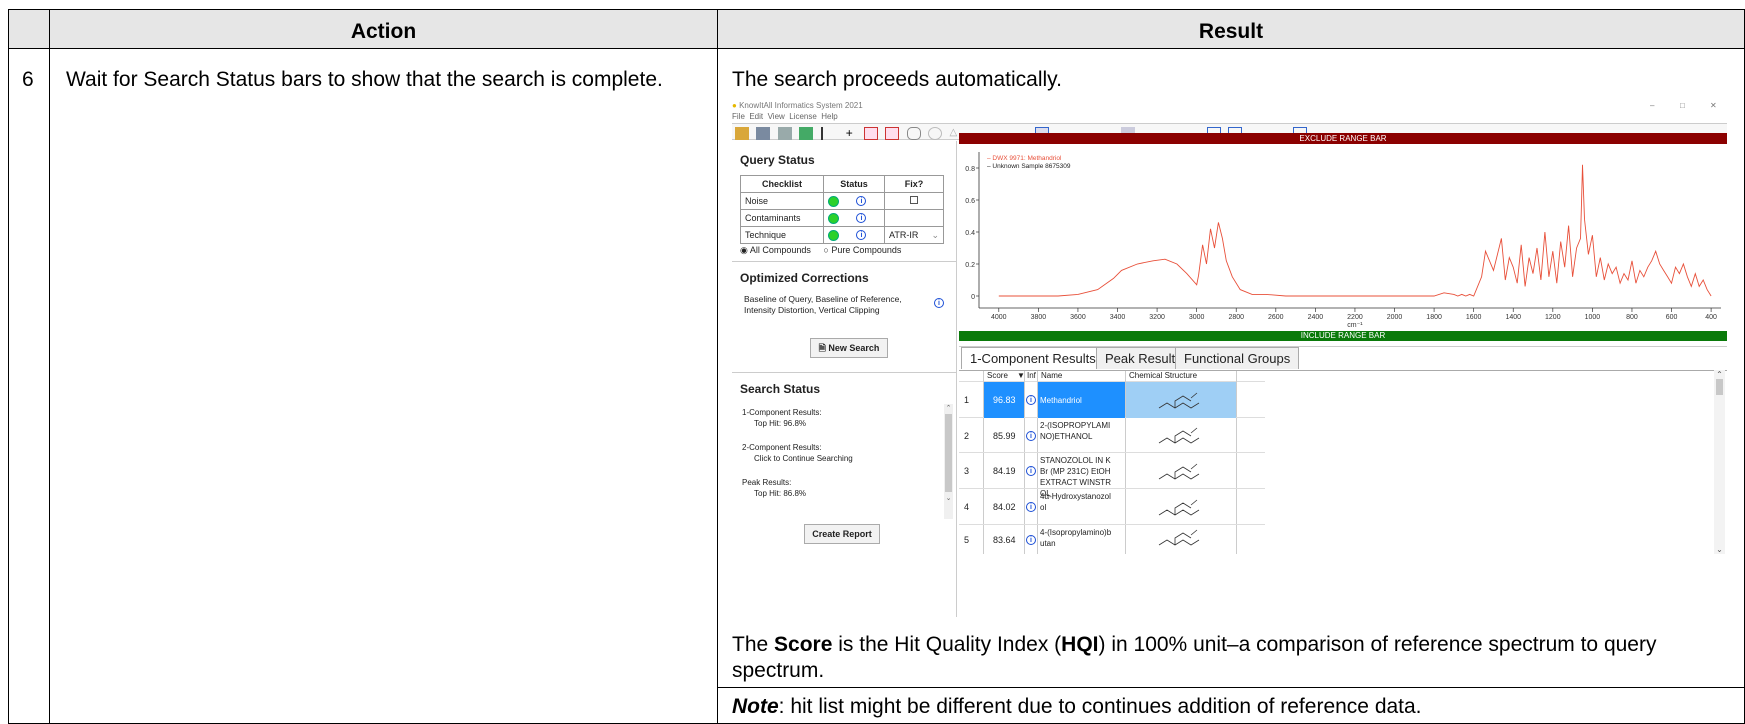 This screenshot has width=1745, height=724. What do you see at coordinates (782, 412) in the screenshot?
I see `status-line-title: 1-Component Results:` at bounding box center [782, 412].